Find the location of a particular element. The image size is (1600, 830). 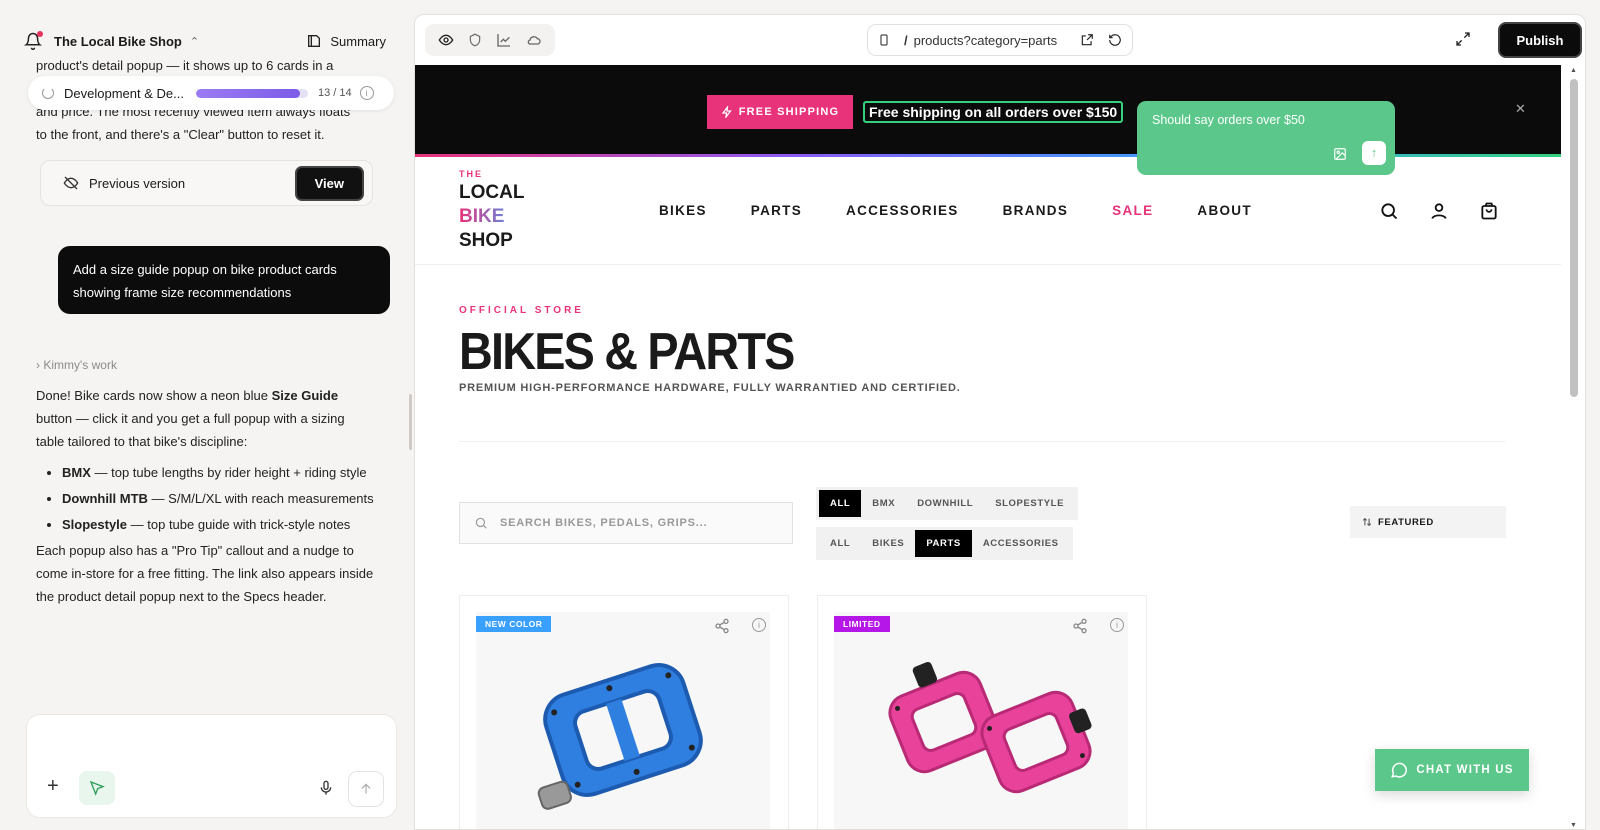

scroll-up-arrow-icon: ▲ is located at coordinates (1573, 70).